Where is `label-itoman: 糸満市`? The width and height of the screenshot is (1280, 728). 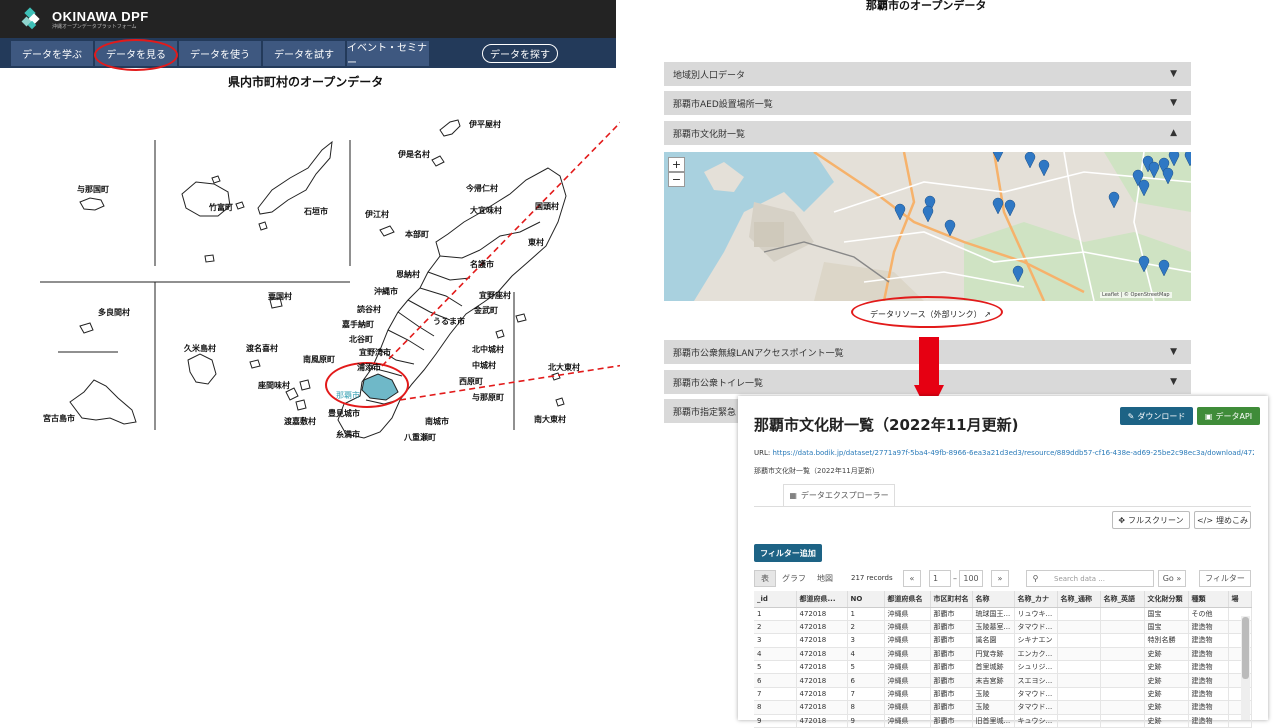 label-itoman: 糸満市 is located at coordinates (348, 434).